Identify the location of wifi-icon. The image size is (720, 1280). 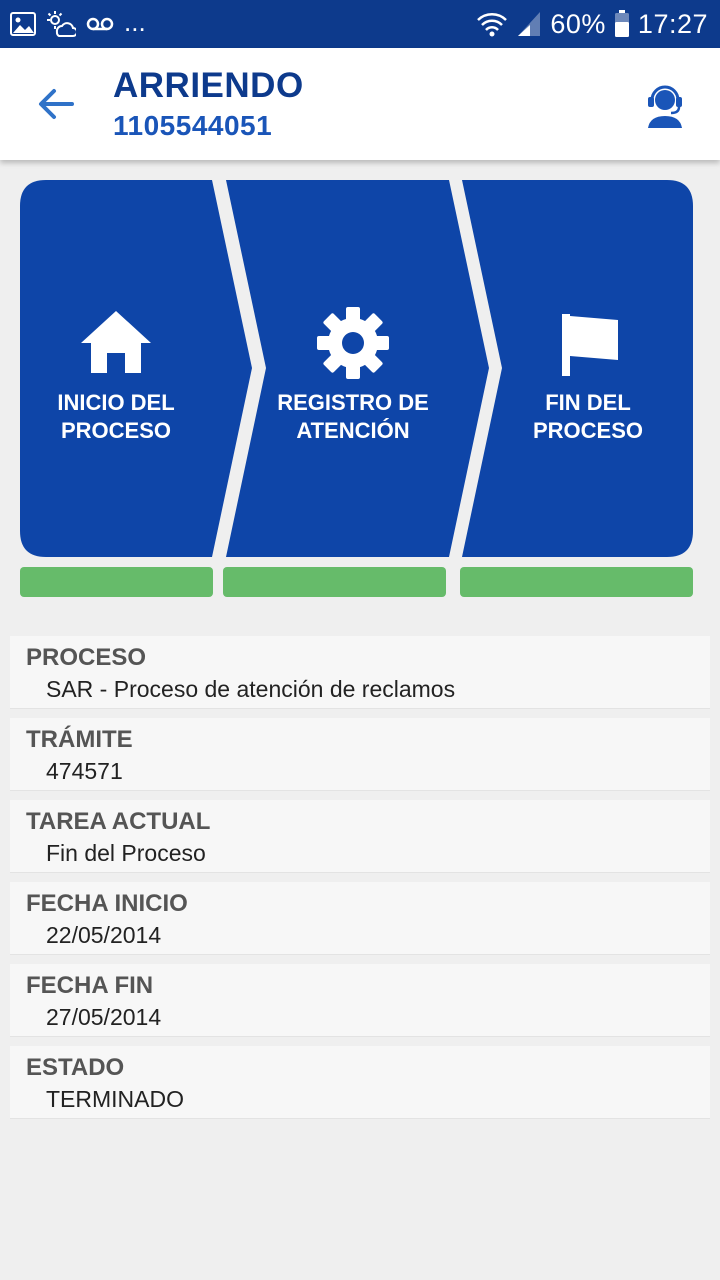
(492, 25).